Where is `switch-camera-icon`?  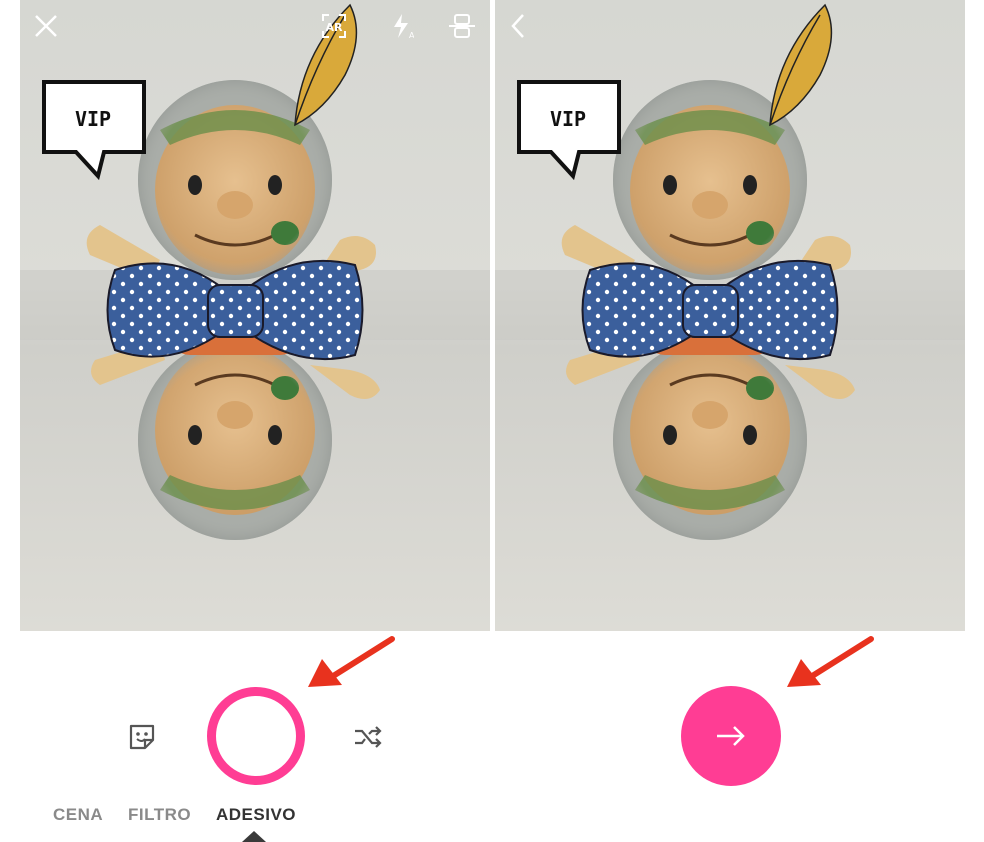 switch-camera-icon is located at coordinates (462, 26).